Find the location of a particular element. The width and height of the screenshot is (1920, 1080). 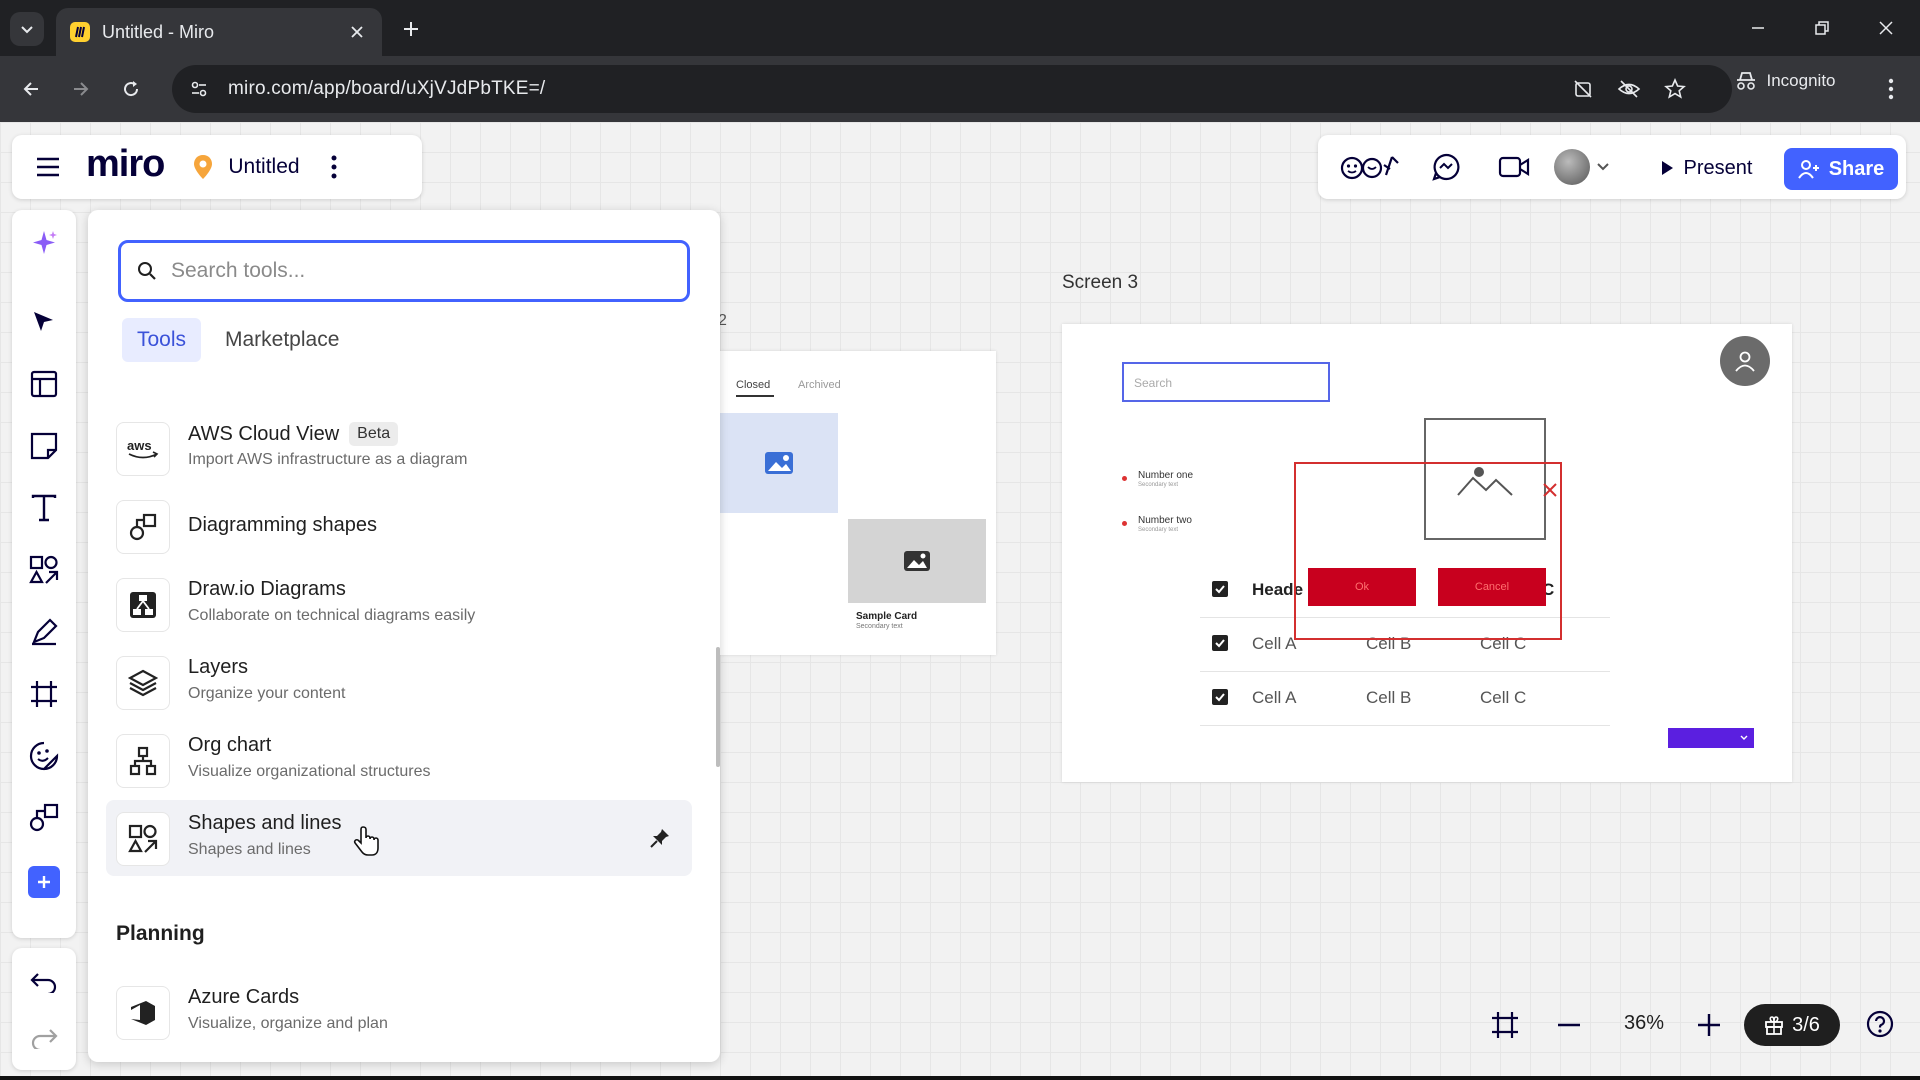

pin-icon is located at coordinates (660, 838).